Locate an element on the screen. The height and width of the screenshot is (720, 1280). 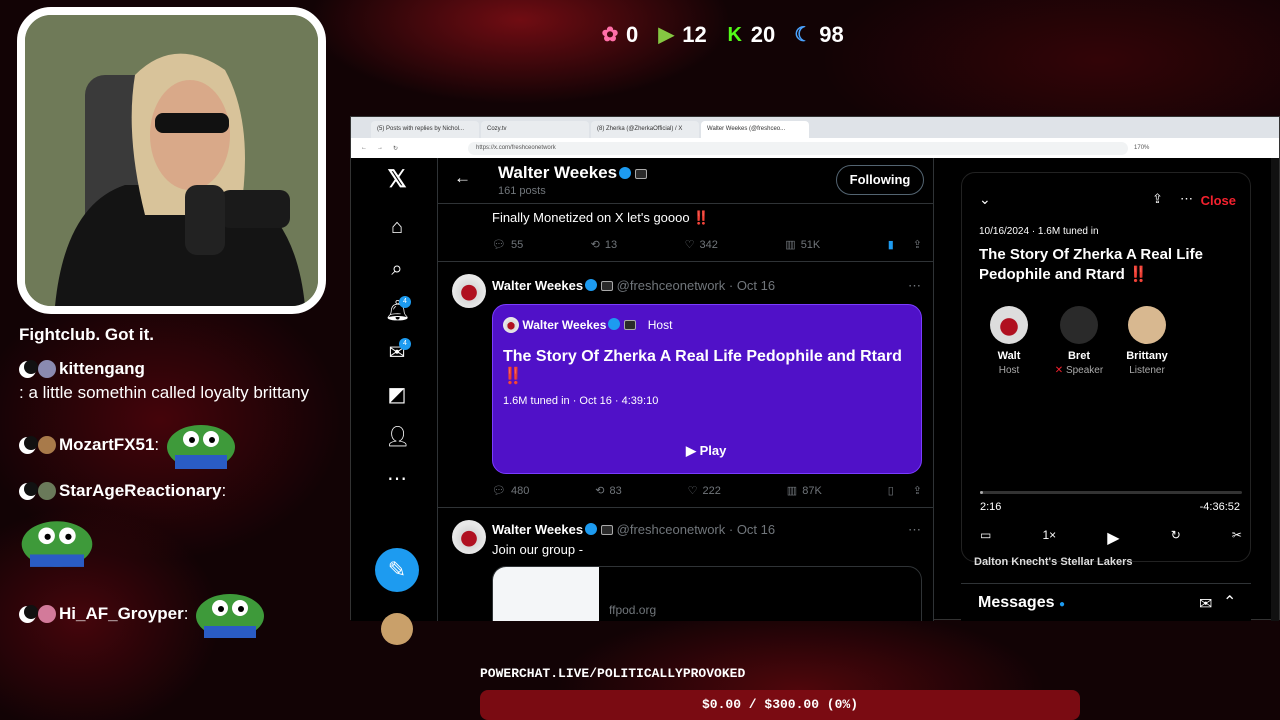
browser-tab: Cozy.tv is located at coordinates (535, 129).